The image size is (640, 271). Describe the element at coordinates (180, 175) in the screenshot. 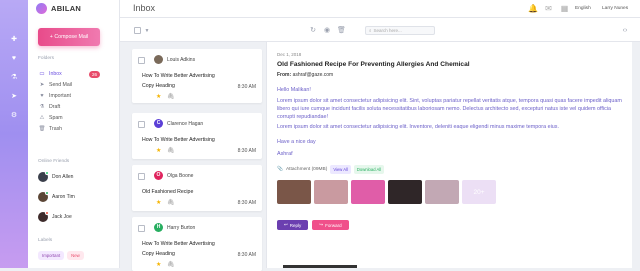

I see `sender-name: Olga Boone` at that location.